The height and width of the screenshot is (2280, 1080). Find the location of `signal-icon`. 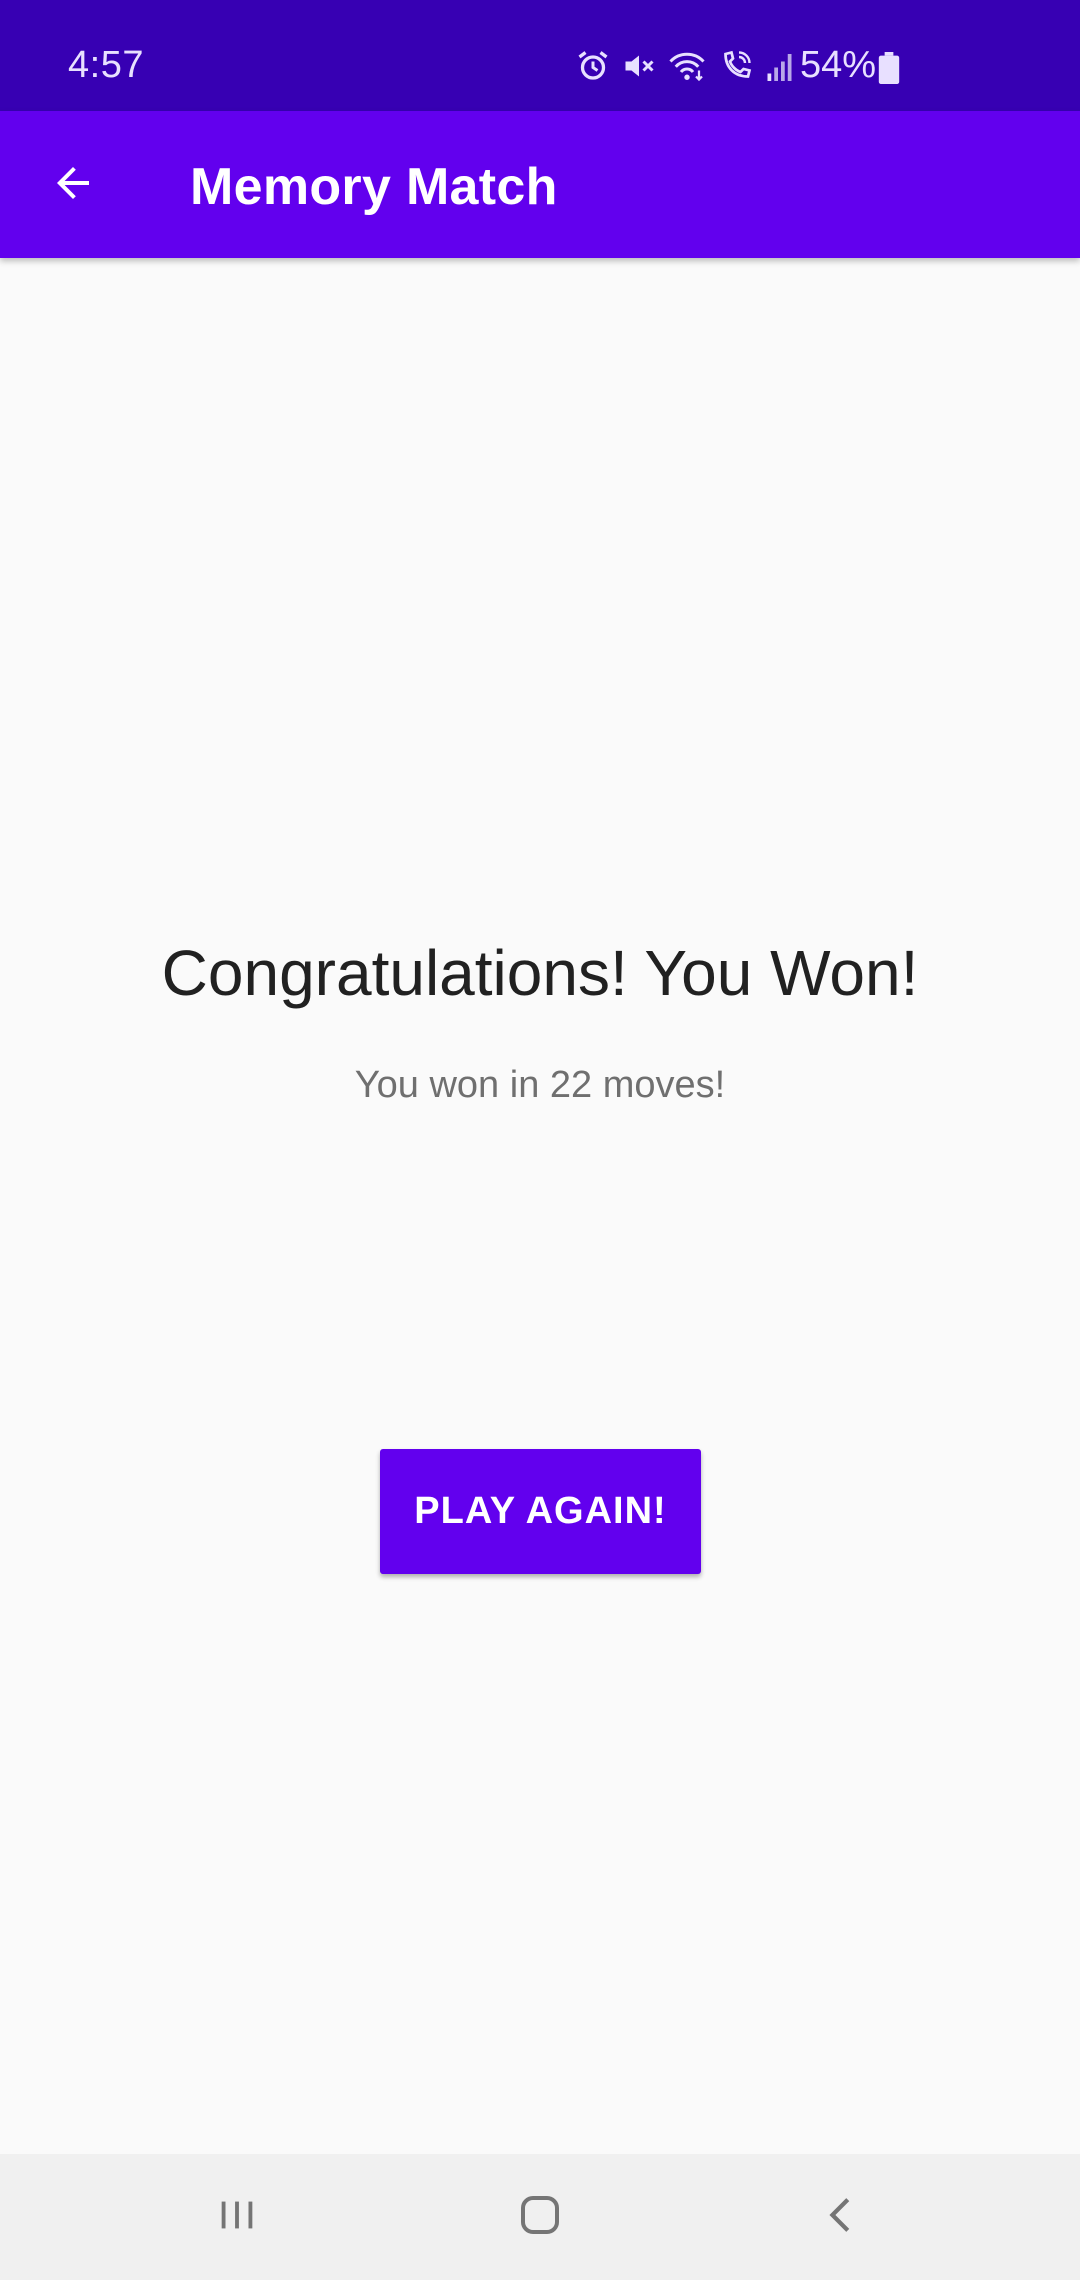

signal-icon is located at coordinates (781, 66).